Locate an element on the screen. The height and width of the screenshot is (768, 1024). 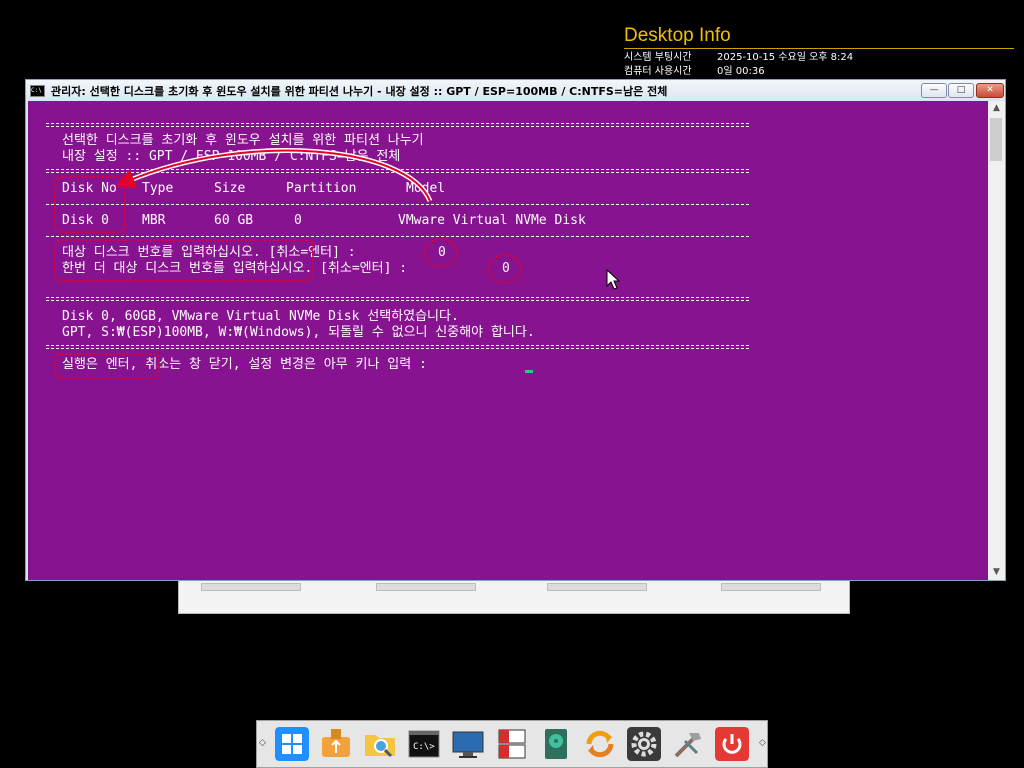
boot-time-value: 2025-10-15 수요일 오후 8:24 is located at coordinates (785, 57).